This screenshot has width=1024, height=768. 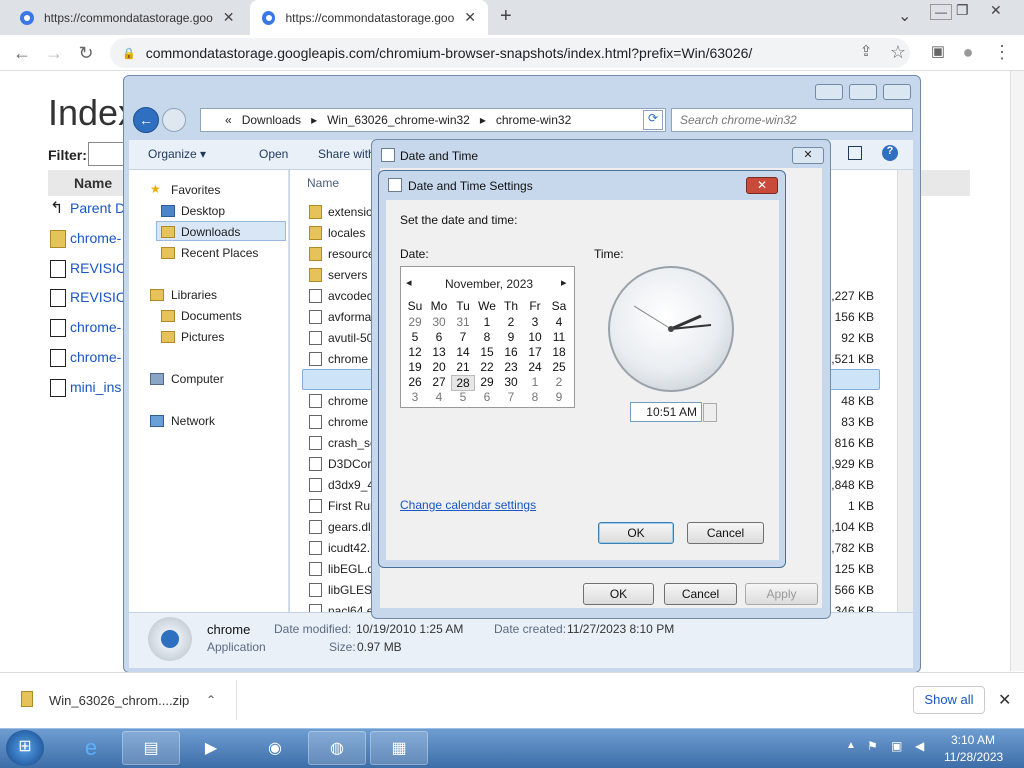 I want to click on taskbar-time: 3:10 AM, so click(x=973, y=740).